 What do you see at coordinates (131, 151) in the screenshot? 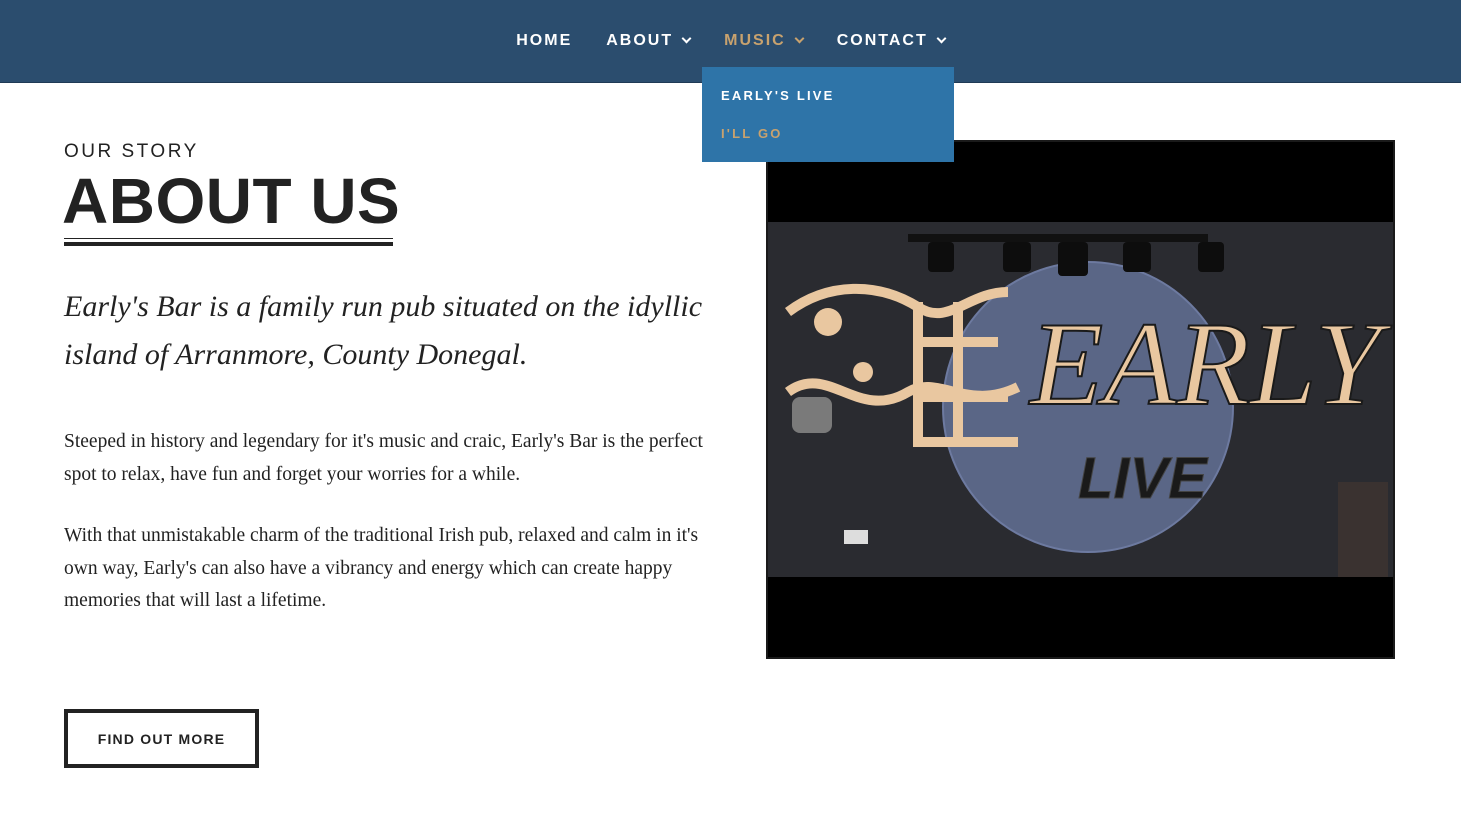
I see `section-kicker: OUR STORY` at bounding box center [131, 151].